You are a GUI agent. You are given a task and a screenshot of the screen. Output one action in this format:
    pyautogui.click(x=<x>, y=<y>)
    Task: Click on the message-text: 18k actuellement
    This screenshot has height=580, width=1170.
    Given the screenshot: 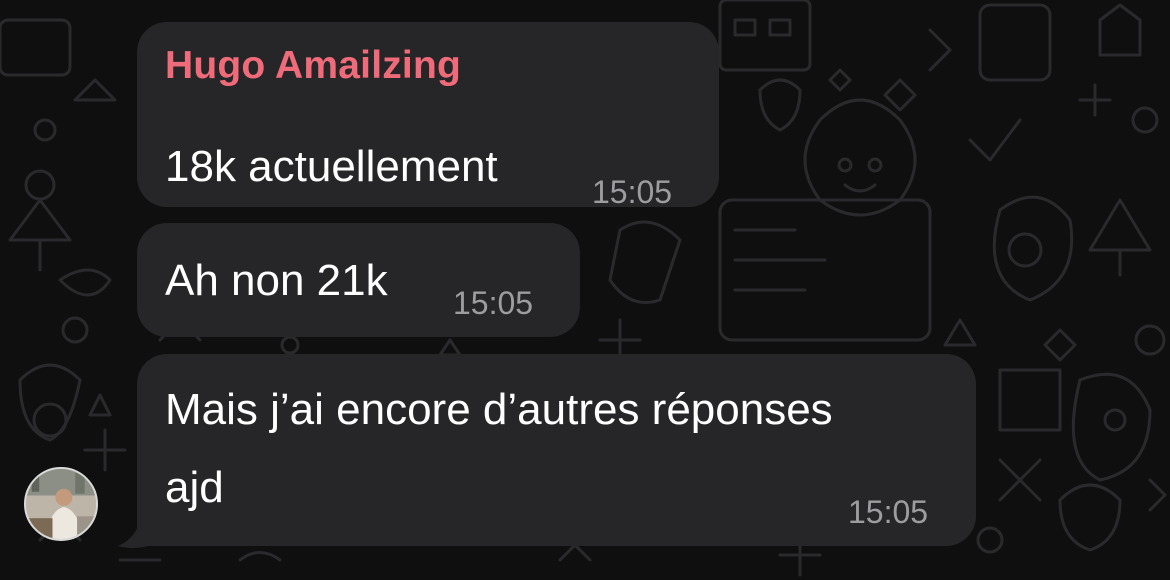 What is the action you would take?
    pyautogui.click(x=331, y=166)
    